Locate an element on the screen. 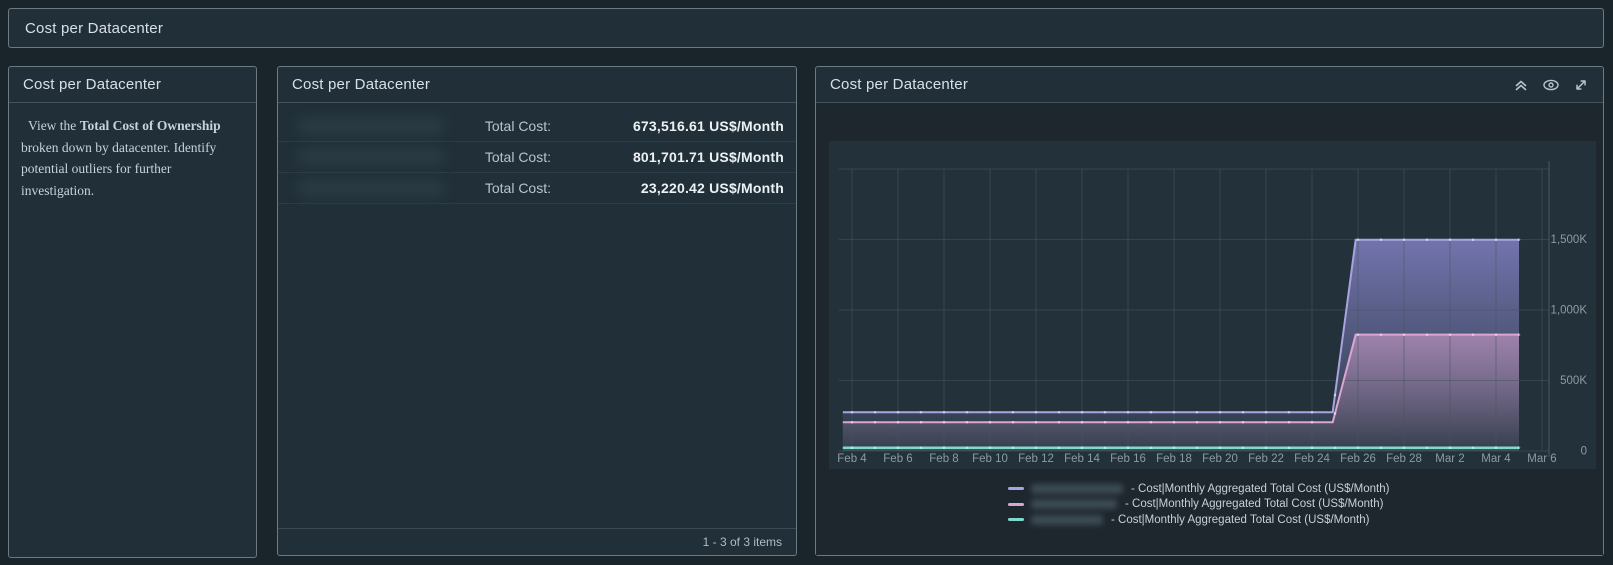 Image resolution: width=1613 pixels, height=565 pixels. table-row: Total Cost: 673,516.61 US$/Month is located at coordinates (537, 126).